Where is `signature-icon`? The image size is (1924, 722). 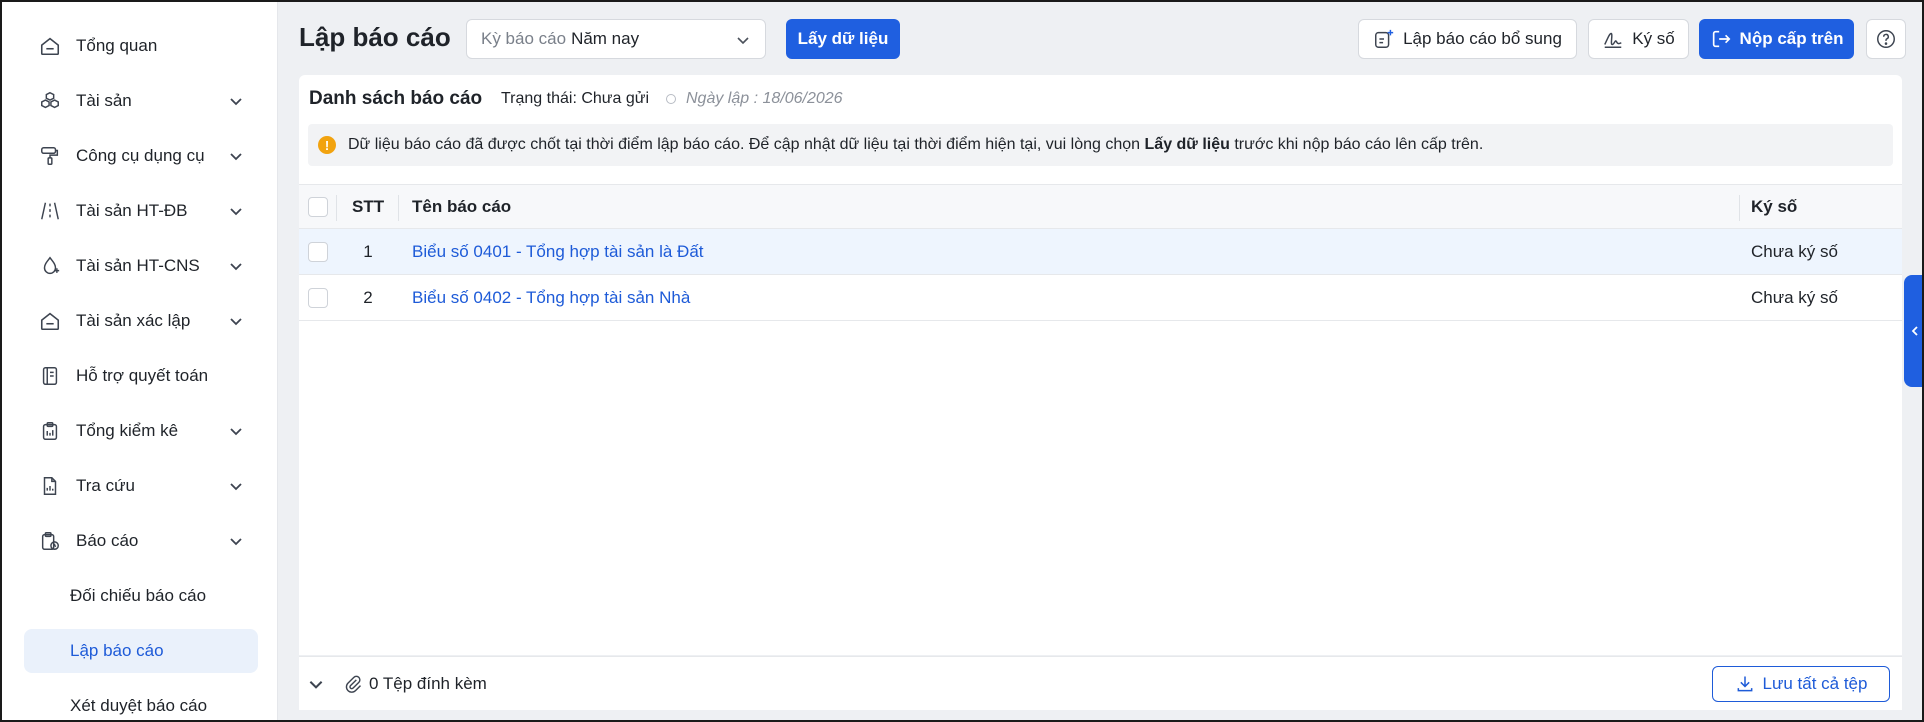
signature-icon is located at coordinates (1613, 40).